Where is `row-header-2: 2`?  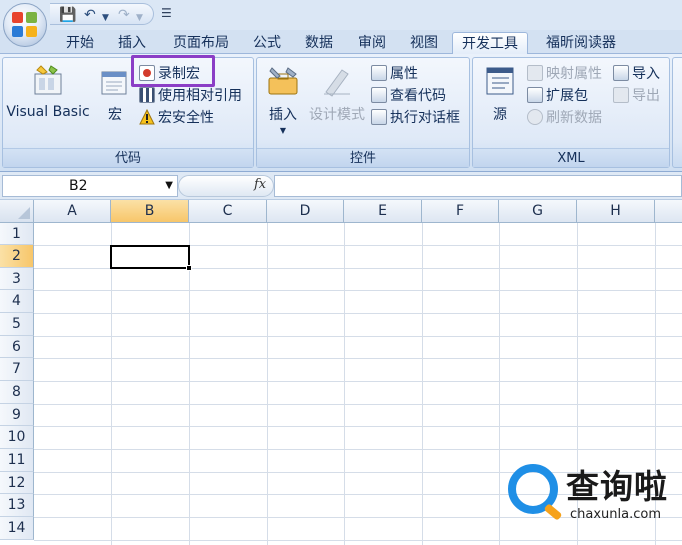
row-header-2: 2 is located at coordinates (17, 256).